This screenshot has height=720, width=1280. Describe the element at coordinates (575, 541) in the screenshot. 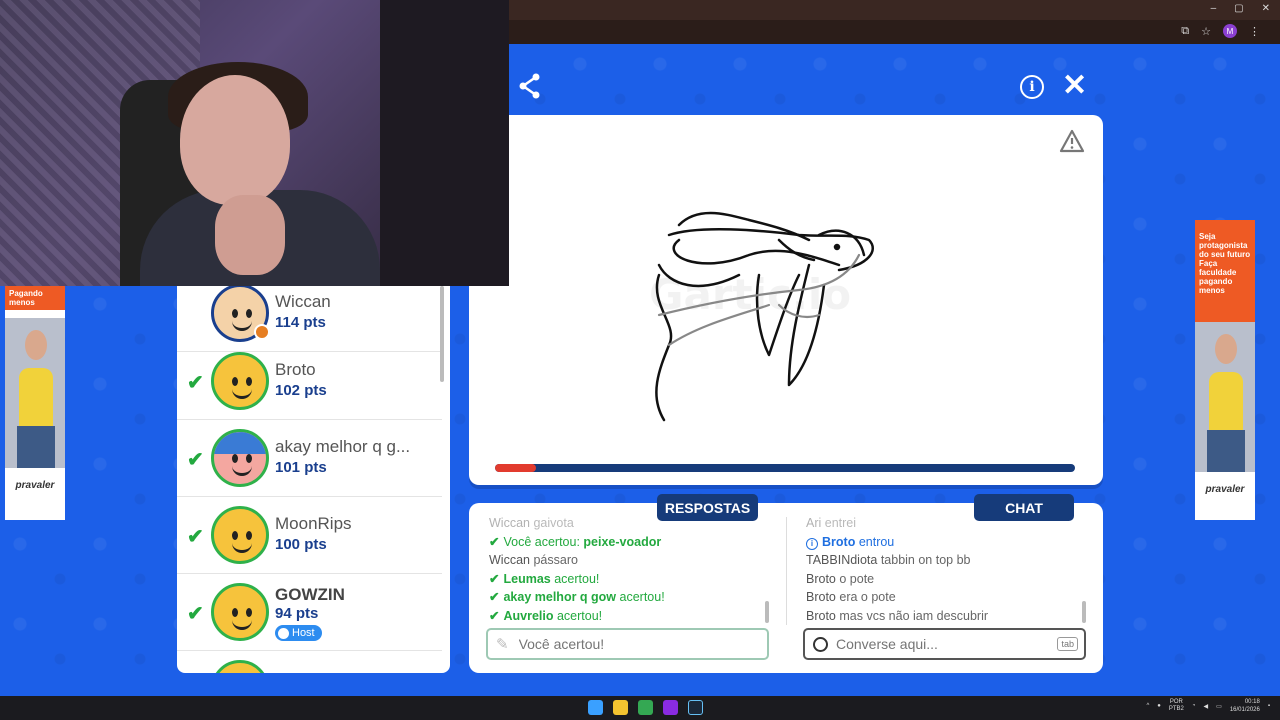

I see `answer-line: ✔ Você acertou: peixe-voador` at that location.